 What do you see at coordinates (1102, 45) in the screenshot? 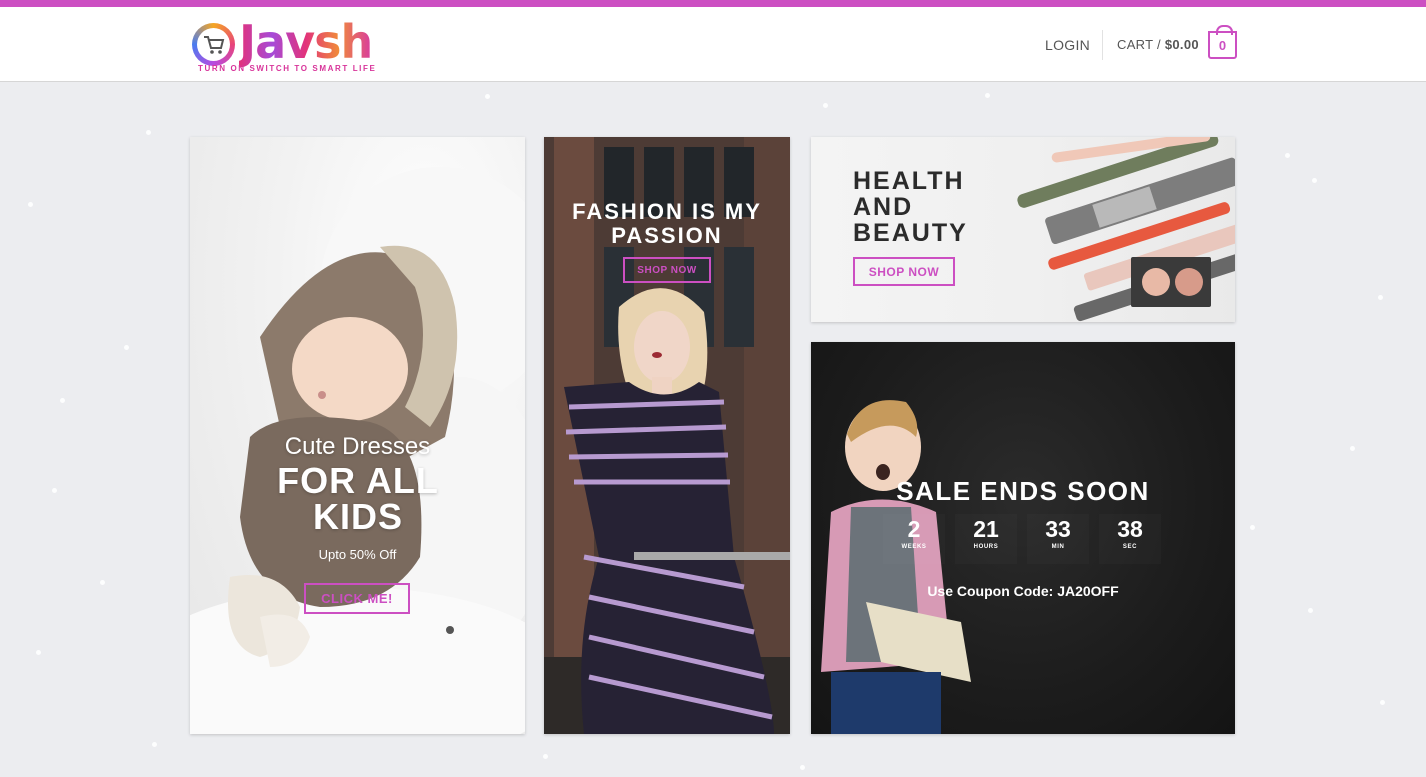
I see `nav-divider` at bounding box center [1102, 45].